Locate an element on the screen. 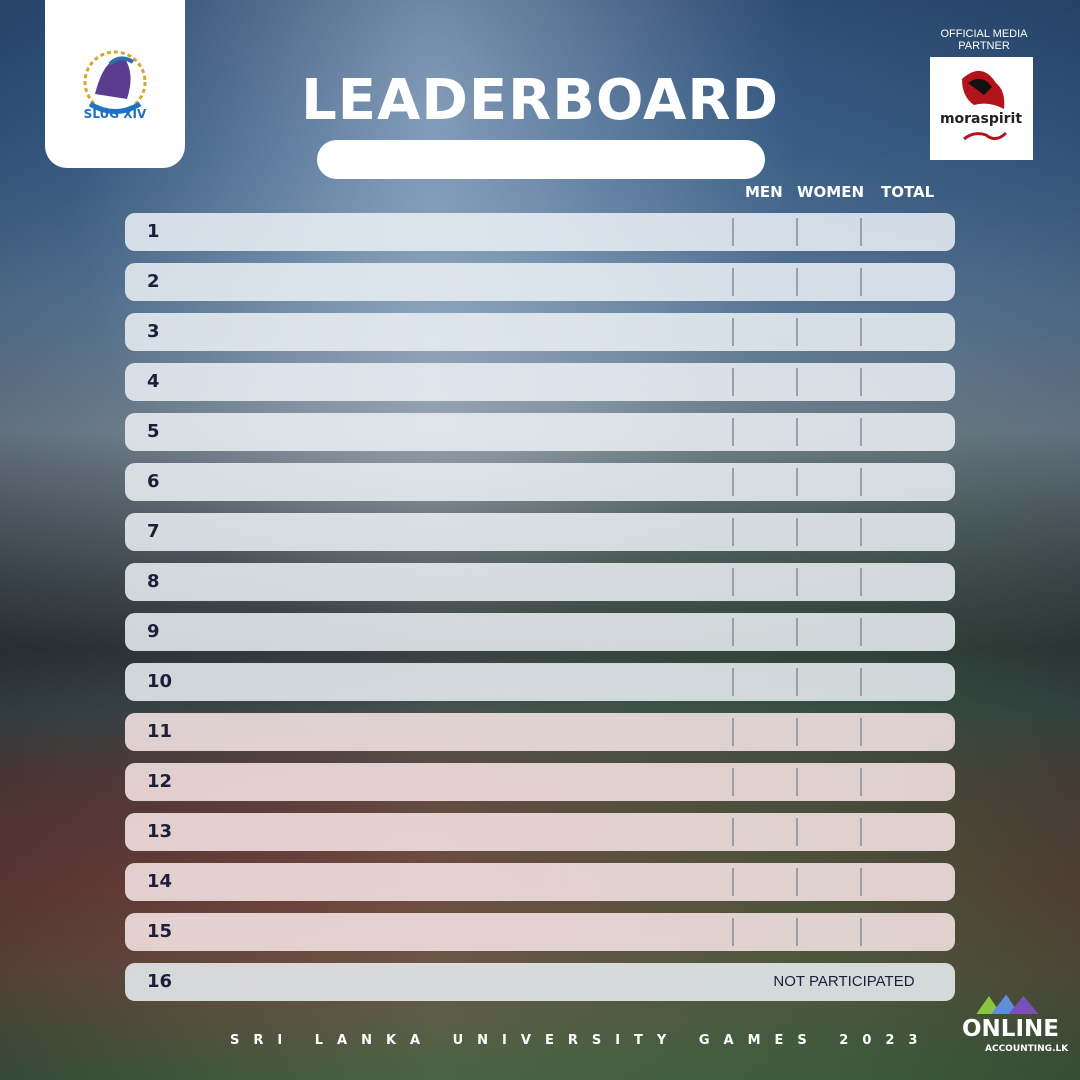 This screenshot has width=1080, height=1080. svg-text: moraspirit is located at coordinates (981, 119).